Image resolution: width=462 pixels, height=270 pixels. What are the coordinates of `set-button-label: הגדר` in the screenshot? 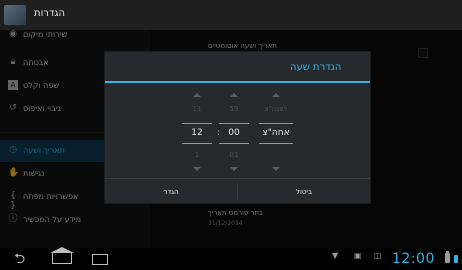 It's located at (171, 192).